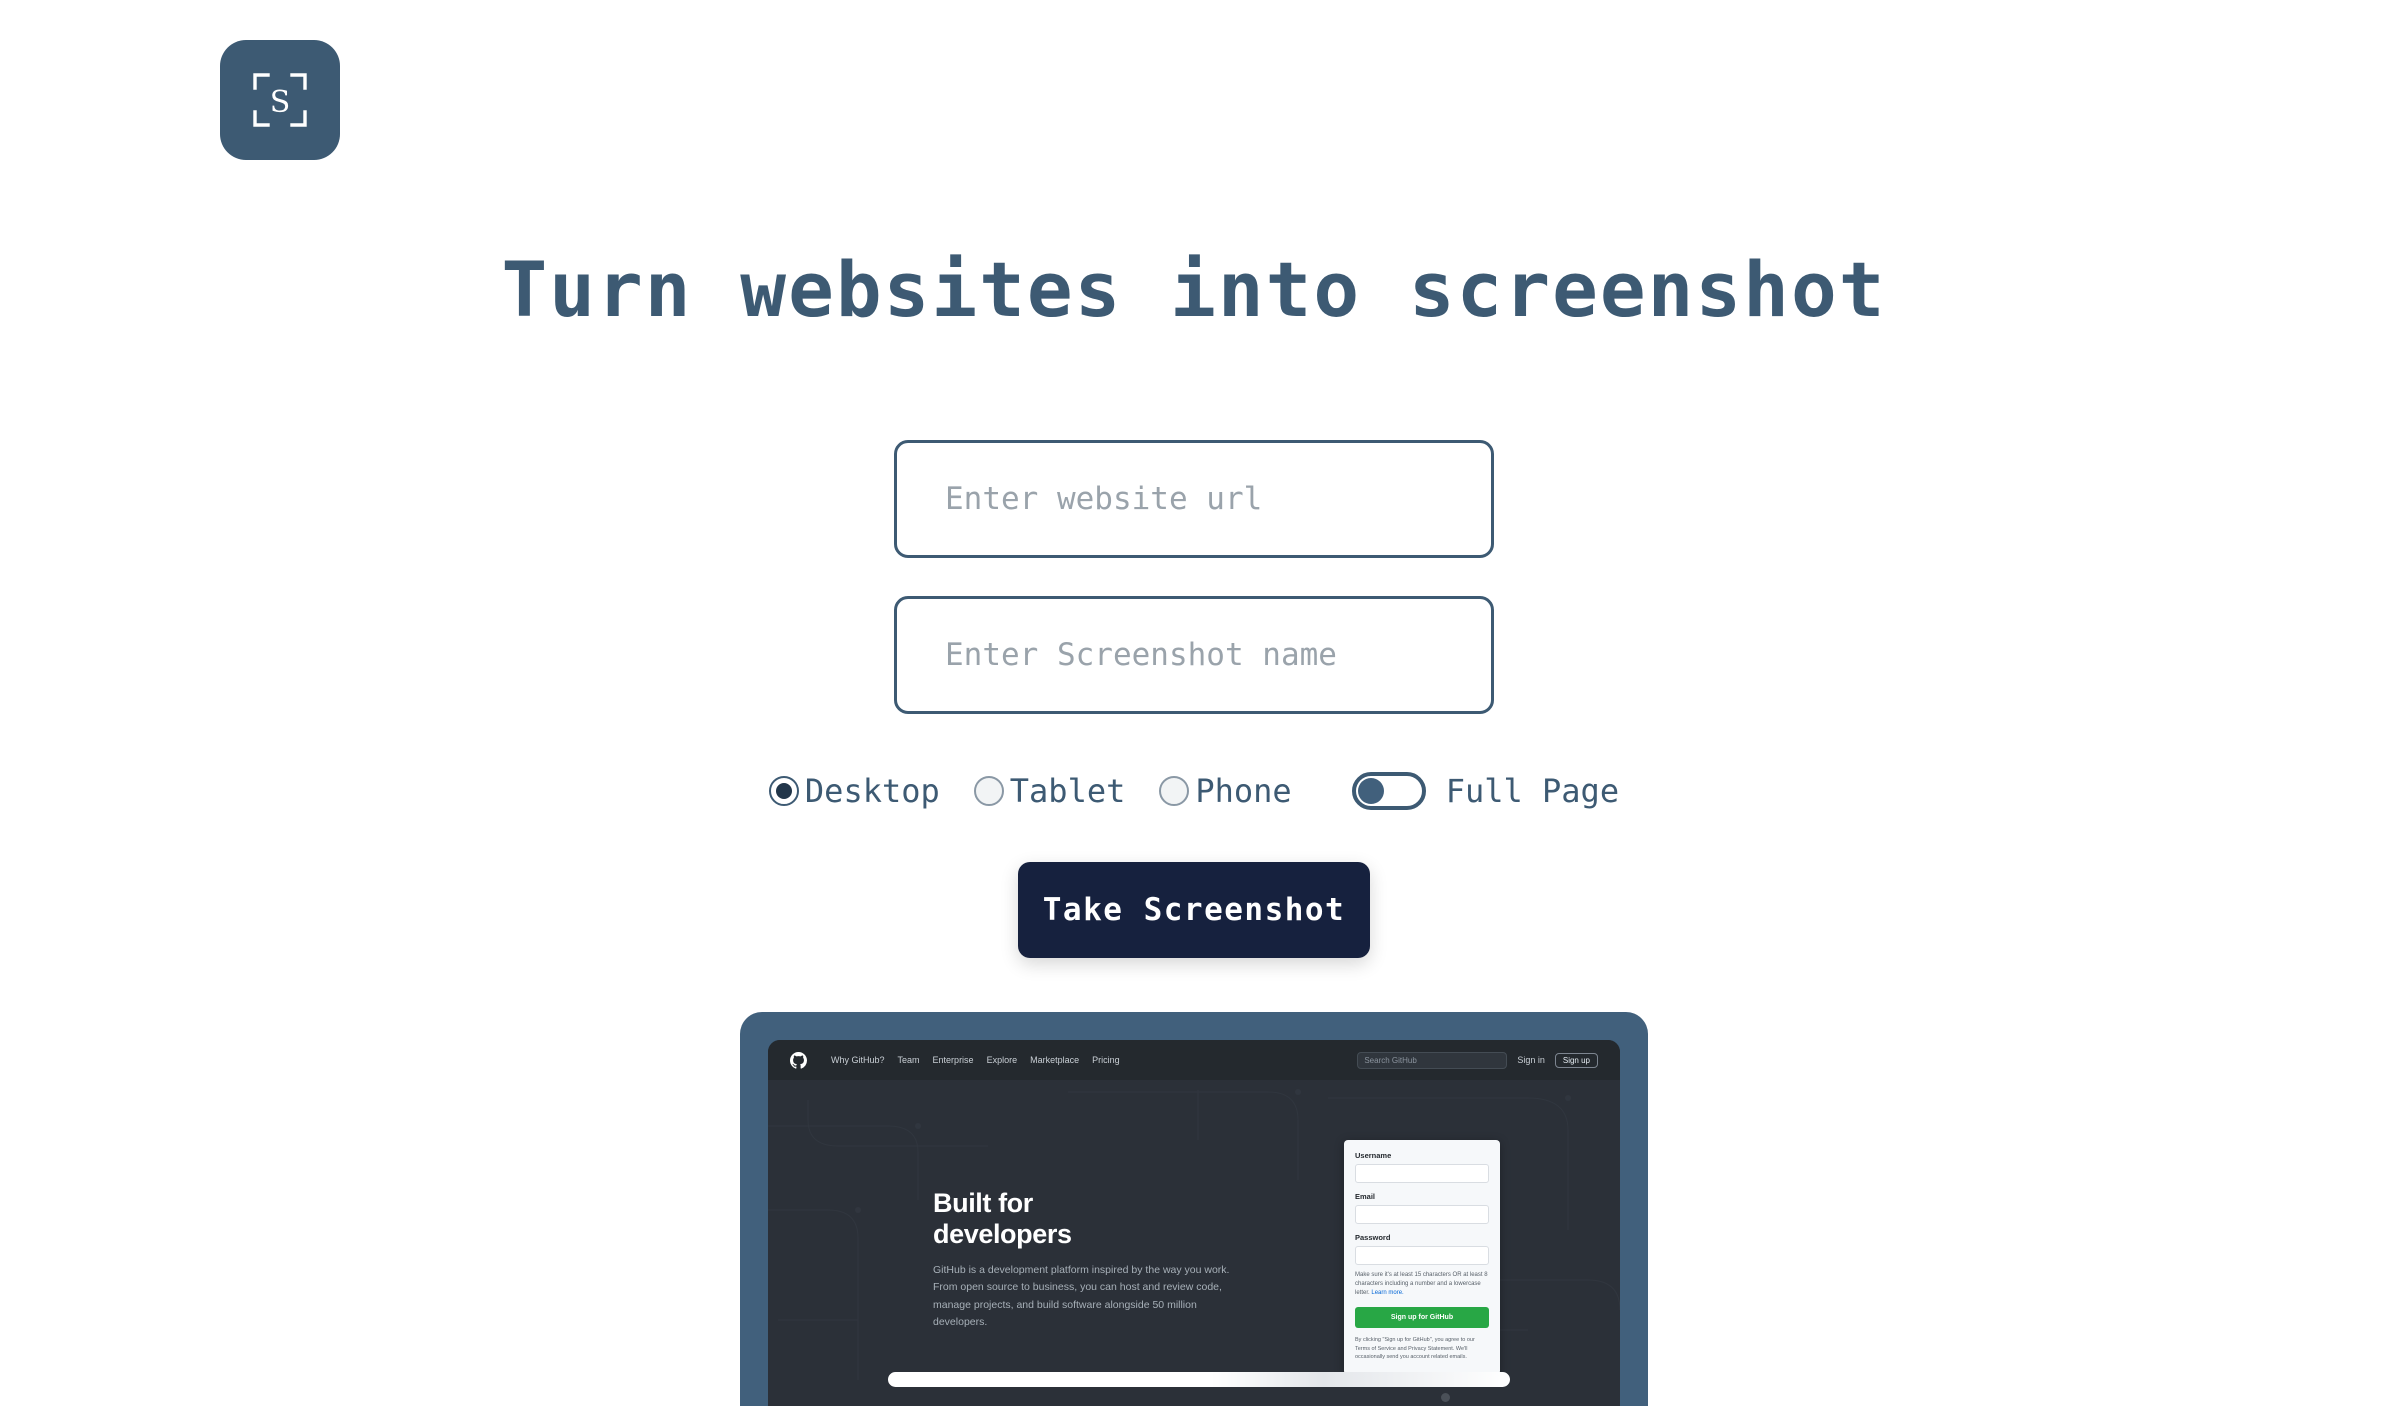 The image size is (2388, 1406). I want to click on nav-link-explore: Explore, so click(1002, 1060).